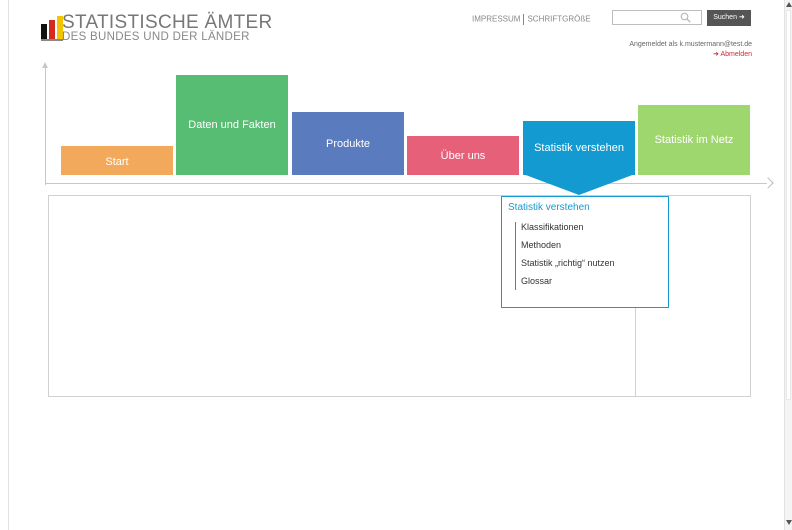 The image size is (792, 530). What do you see at coordinates (552, 227) in the screenshot?
I see `submenu-item-klassifikationen: Klassifikationen` at bounding box center [552, 227].